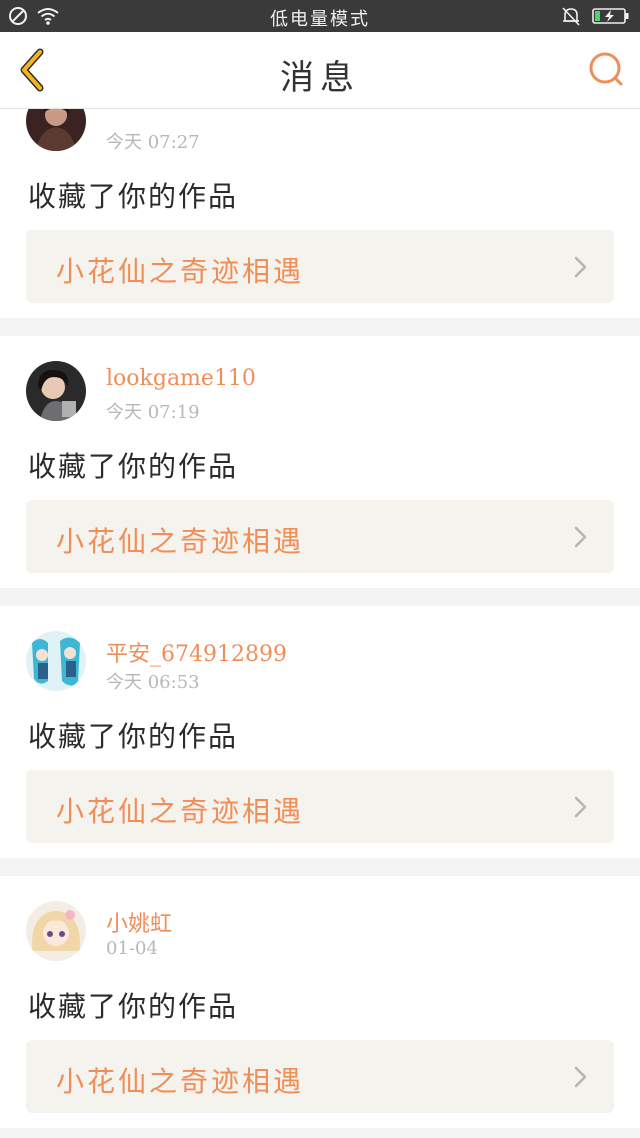 The height and width of the screenshot is (1138, 640). What do you see at coordinates (196, 652) in the screenshot?
I see `username: 平安_674912899` at bounding box center [196, 652].